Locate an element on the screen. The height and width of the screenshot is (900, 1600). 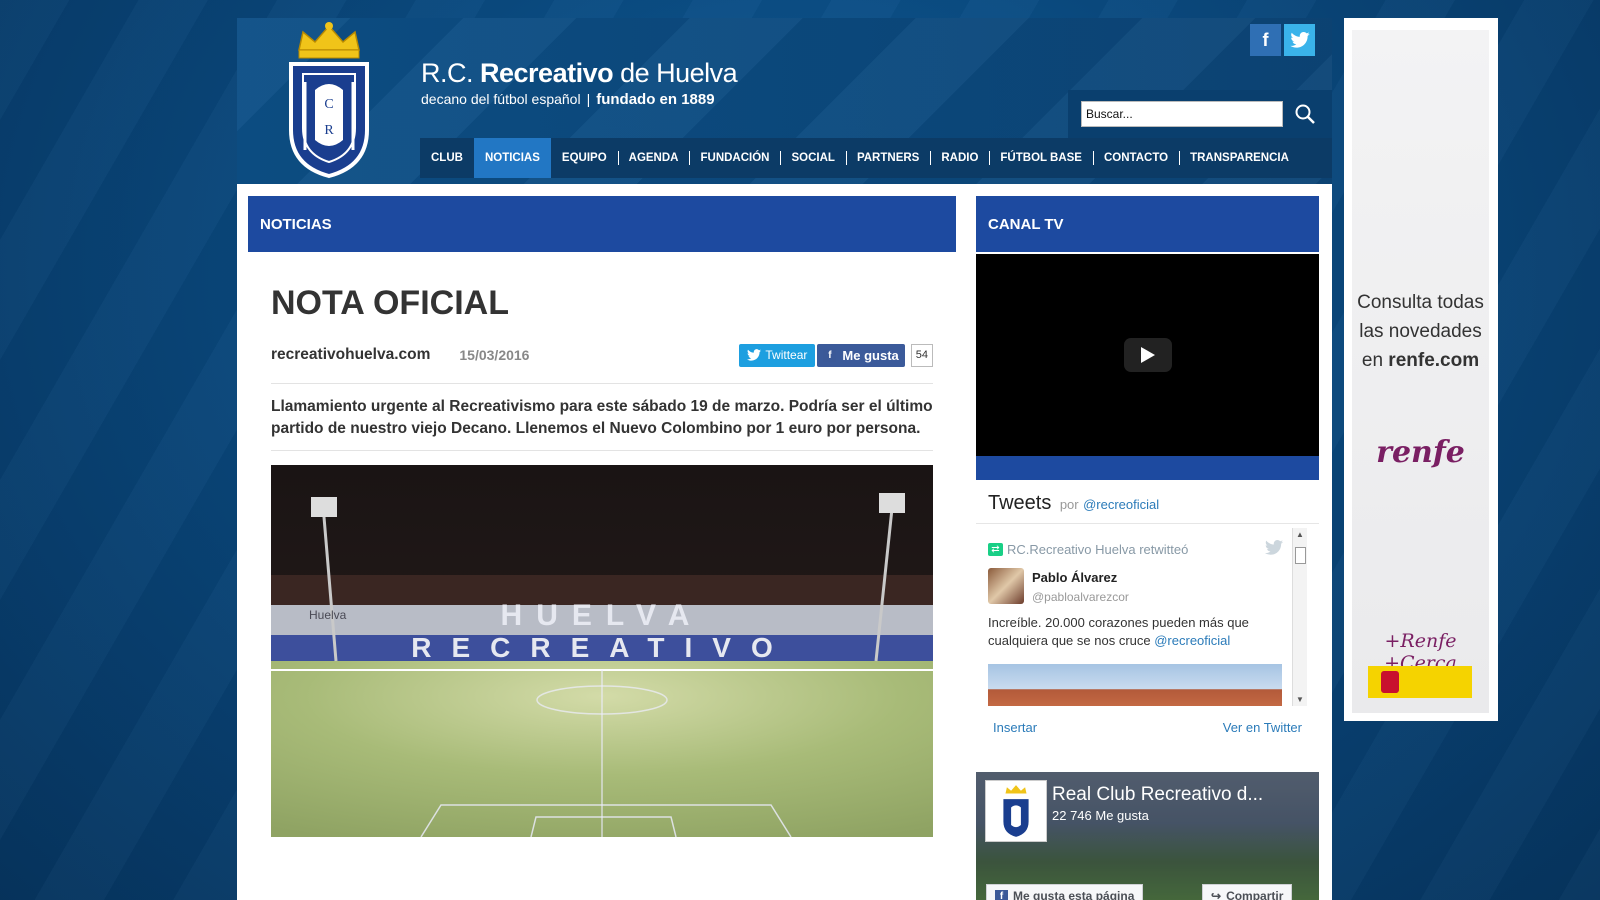
nav-item-social: SOCIAL is located at coordinates (812, 158).